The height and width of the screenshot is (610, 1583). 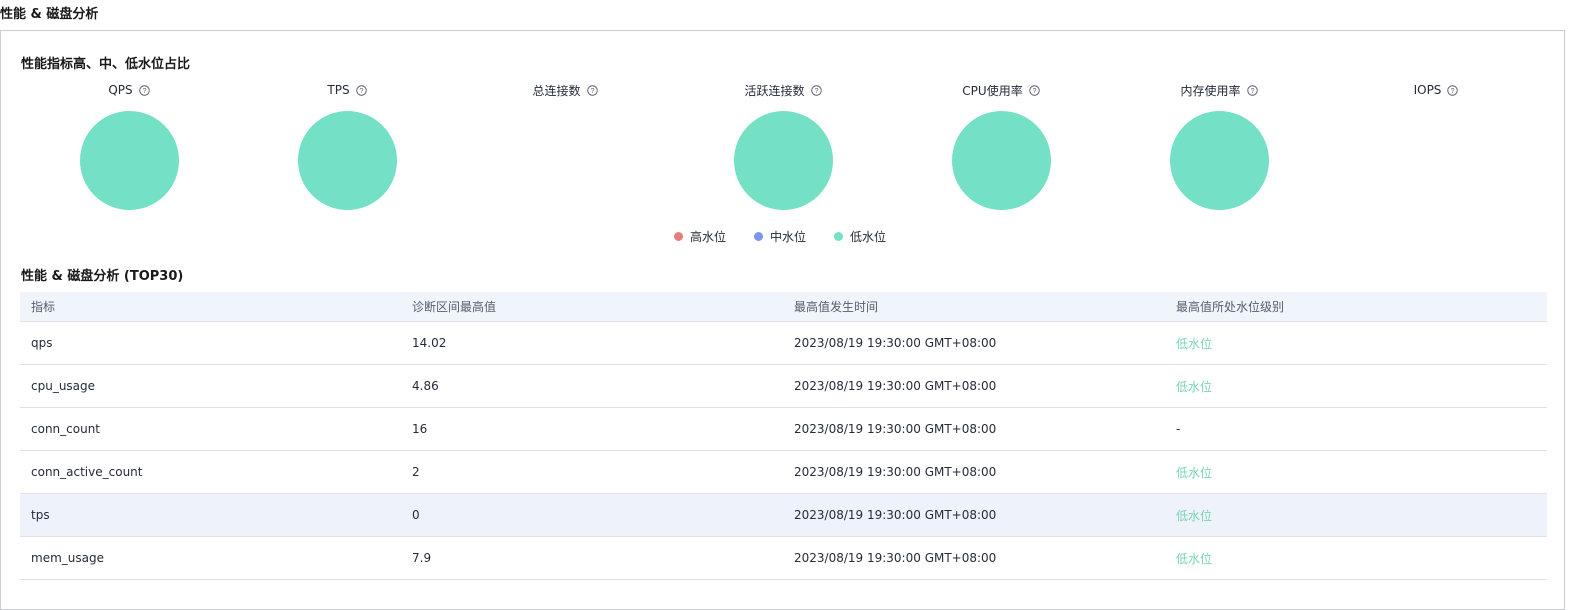 I want to click on legend-item-medium: 中水位, so click(x=780, y=236).